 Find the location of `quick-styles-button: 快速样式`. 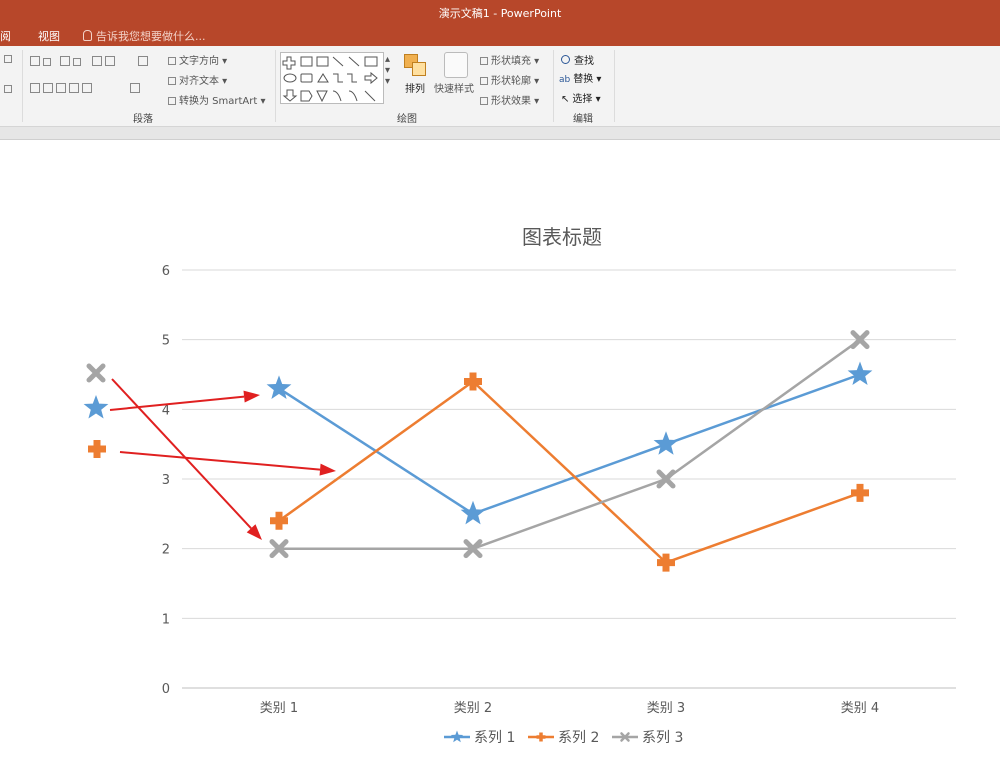

quick-styles-button: 快速样式 is located at coordinates (454, 87).